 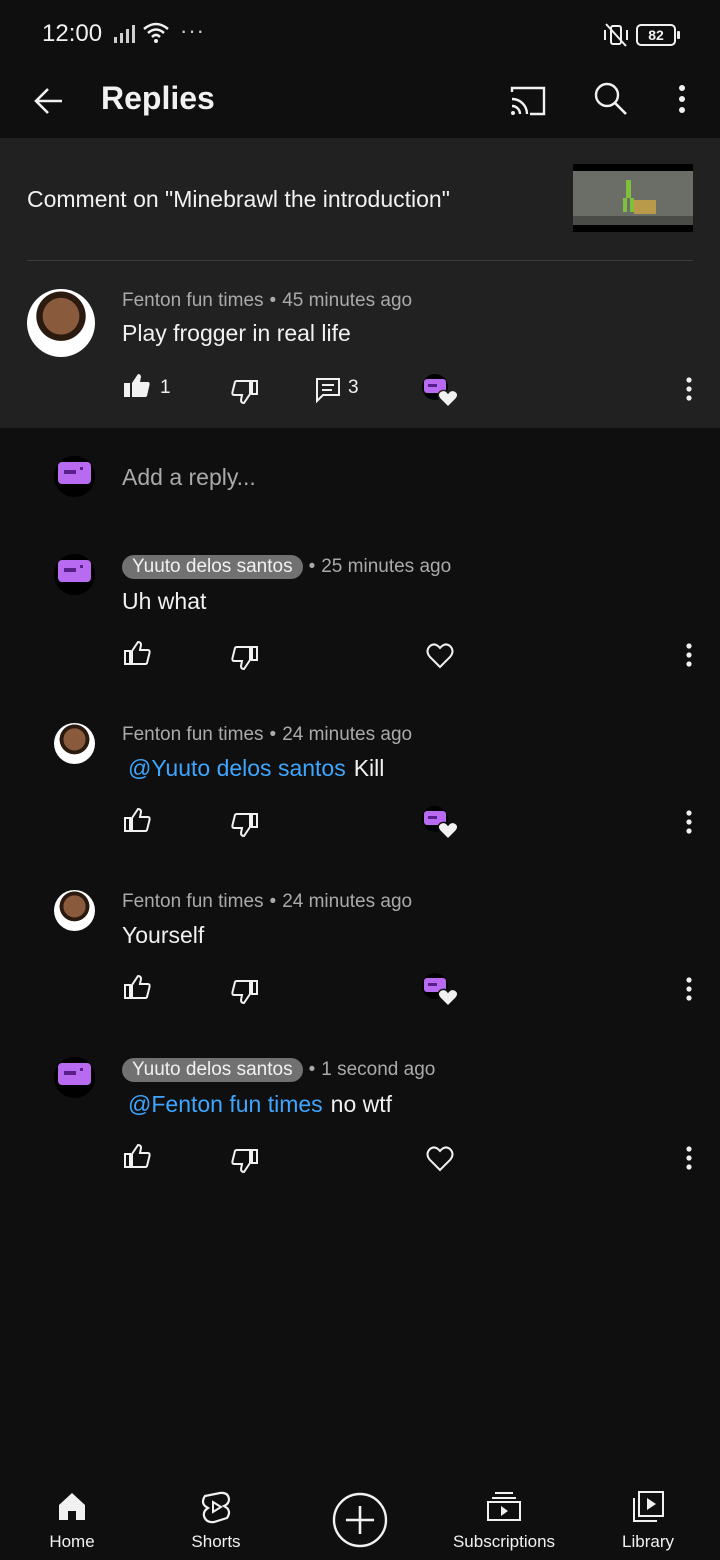 What do you see at coordinates (504, 1506) in the screenshot?
I see `subscriptions-icon` at bounding box center [504, 1506].